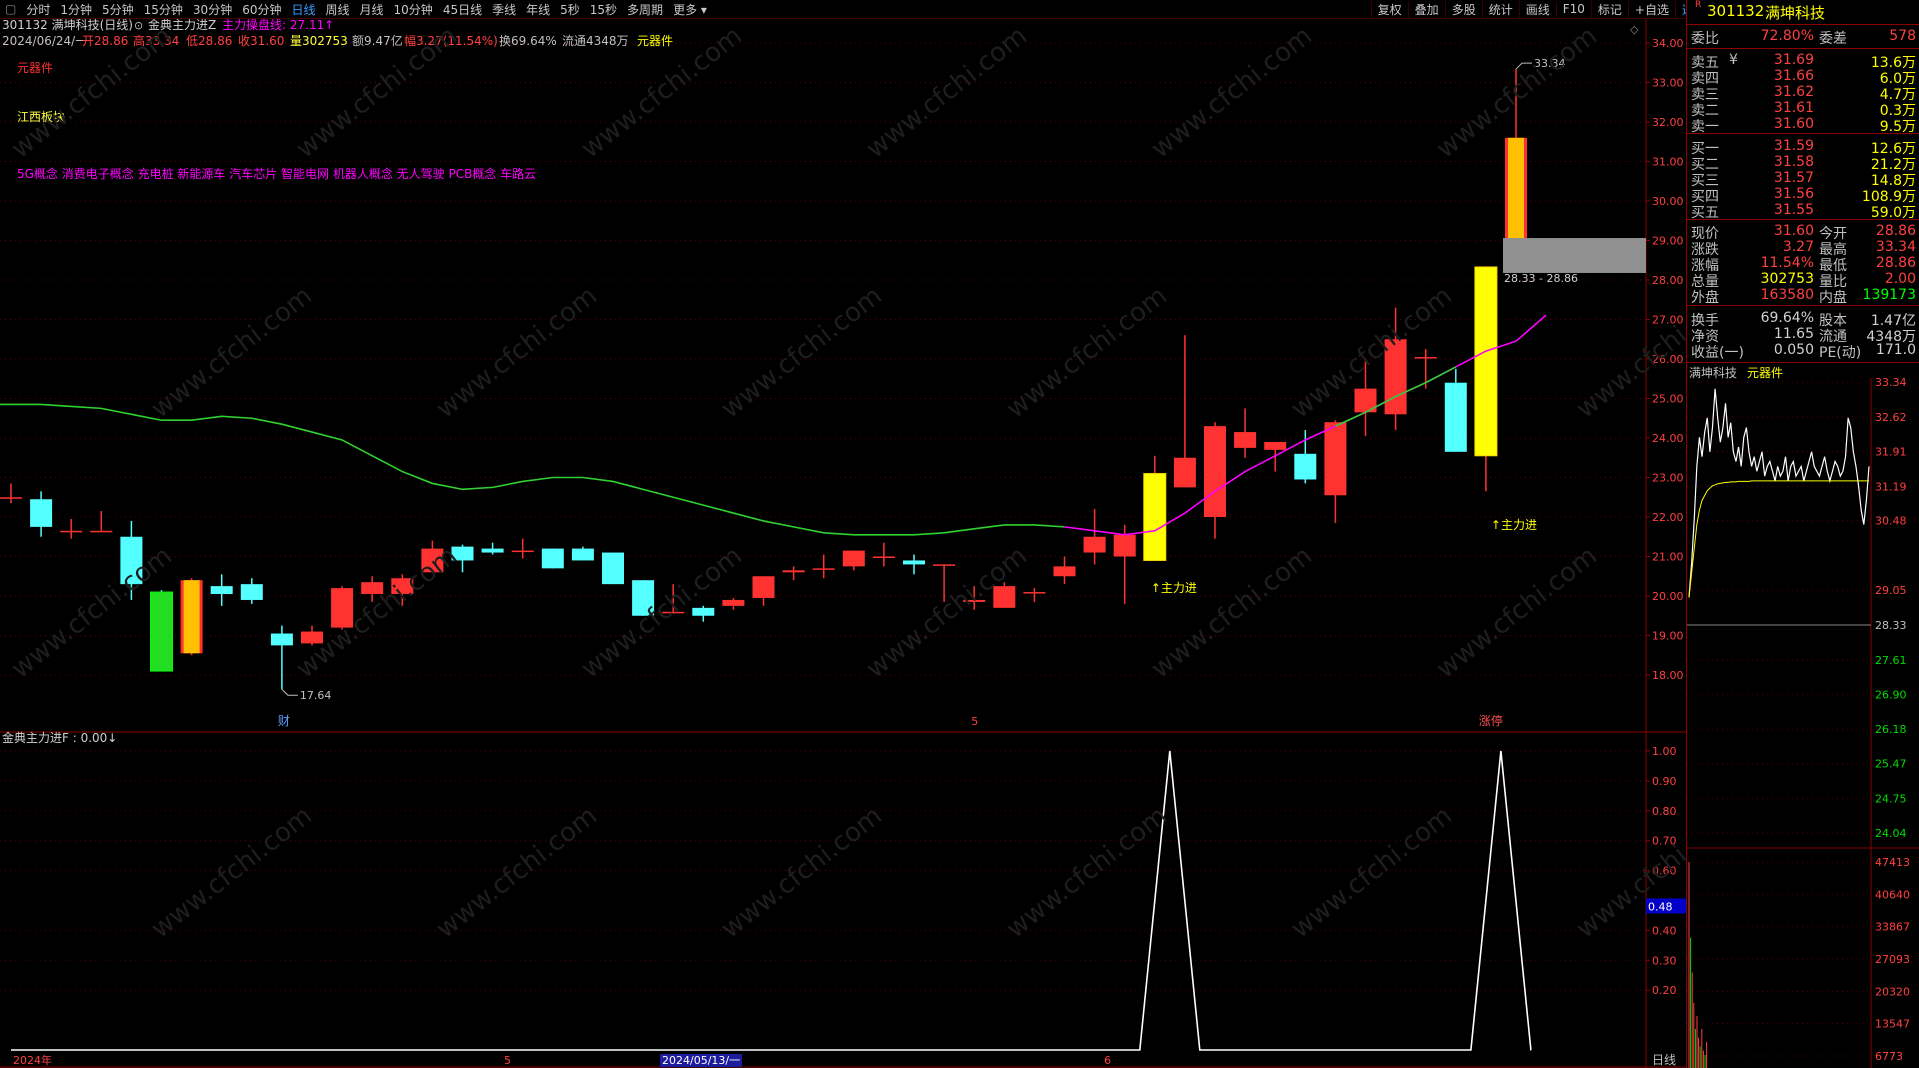 The height and width of the screenshot is (1068, 1919). Describe the element at coordinates (338, 9) in the screenshot. I see `period-tab-7: 周线` at that location.